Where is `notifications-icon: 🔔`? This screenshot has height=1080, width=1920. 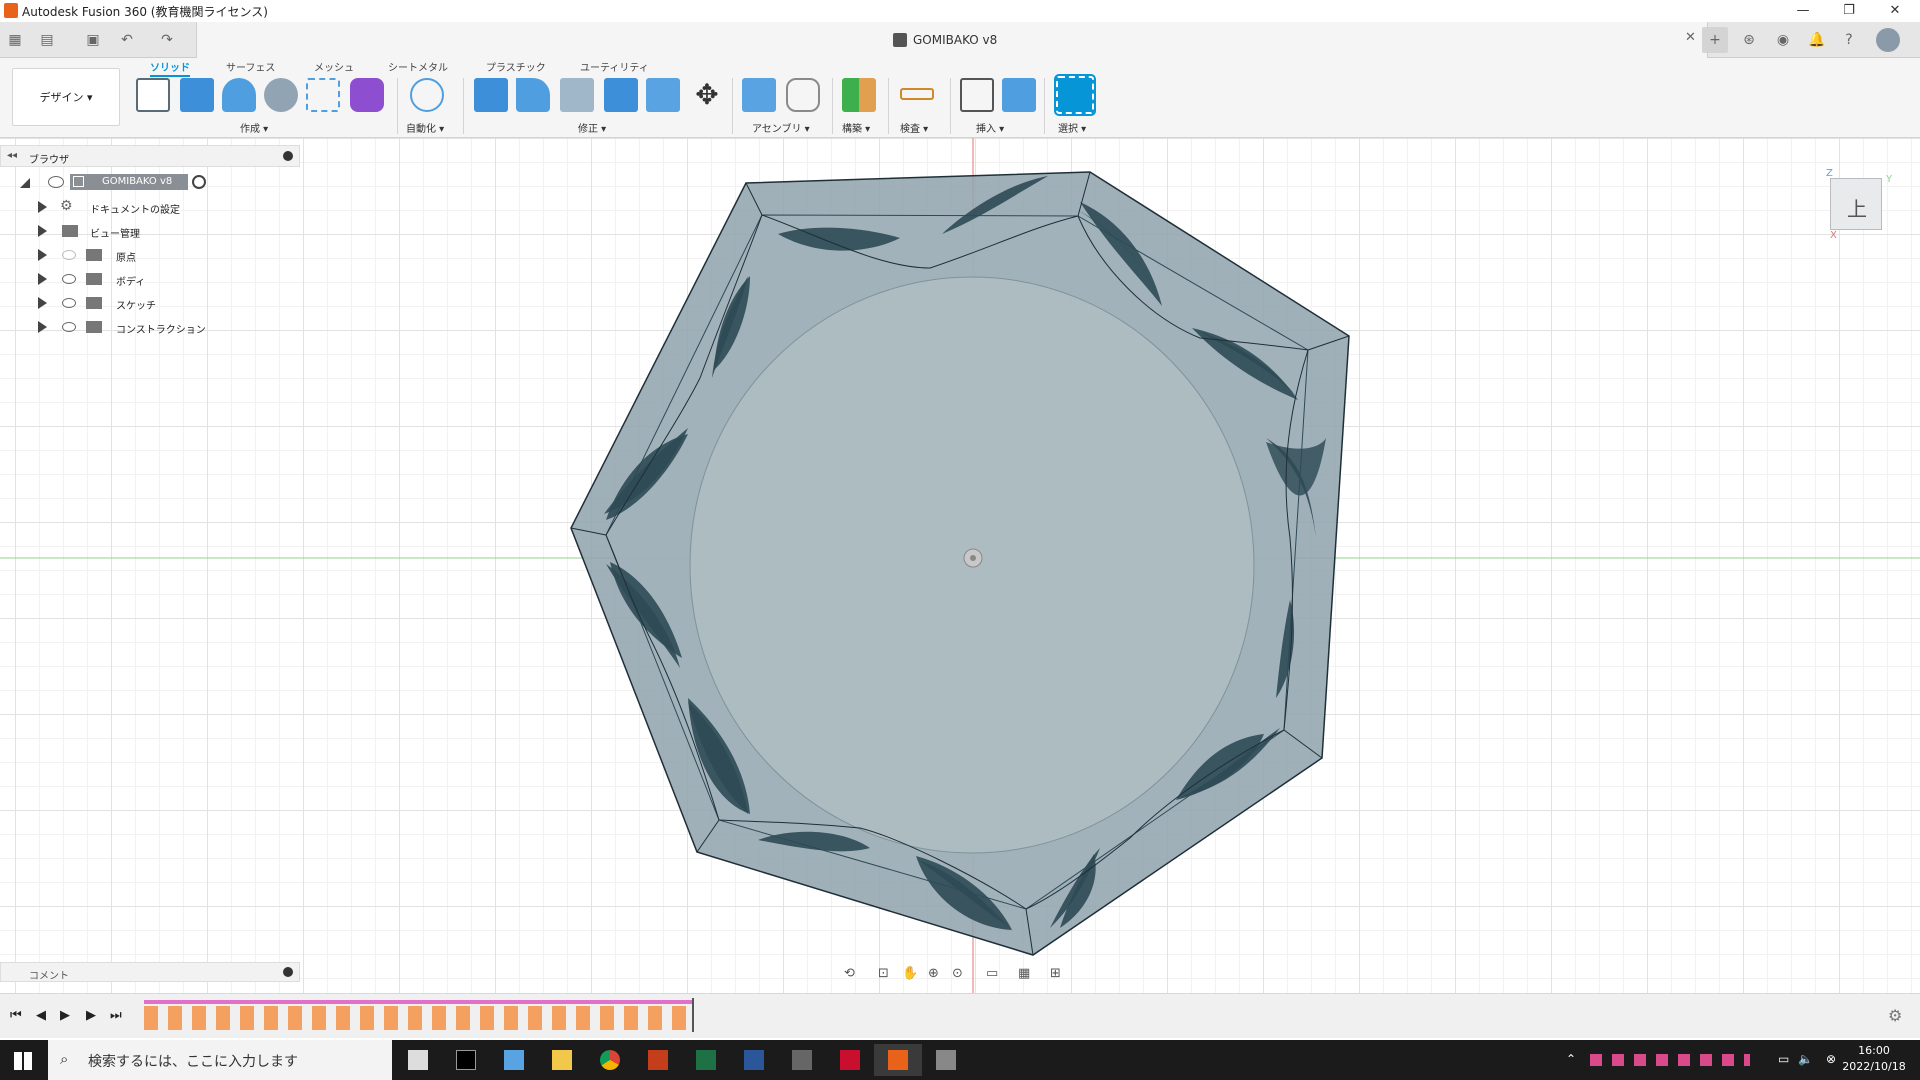 notifications-icon: 🔔 is located at coordinates (1817, 40).